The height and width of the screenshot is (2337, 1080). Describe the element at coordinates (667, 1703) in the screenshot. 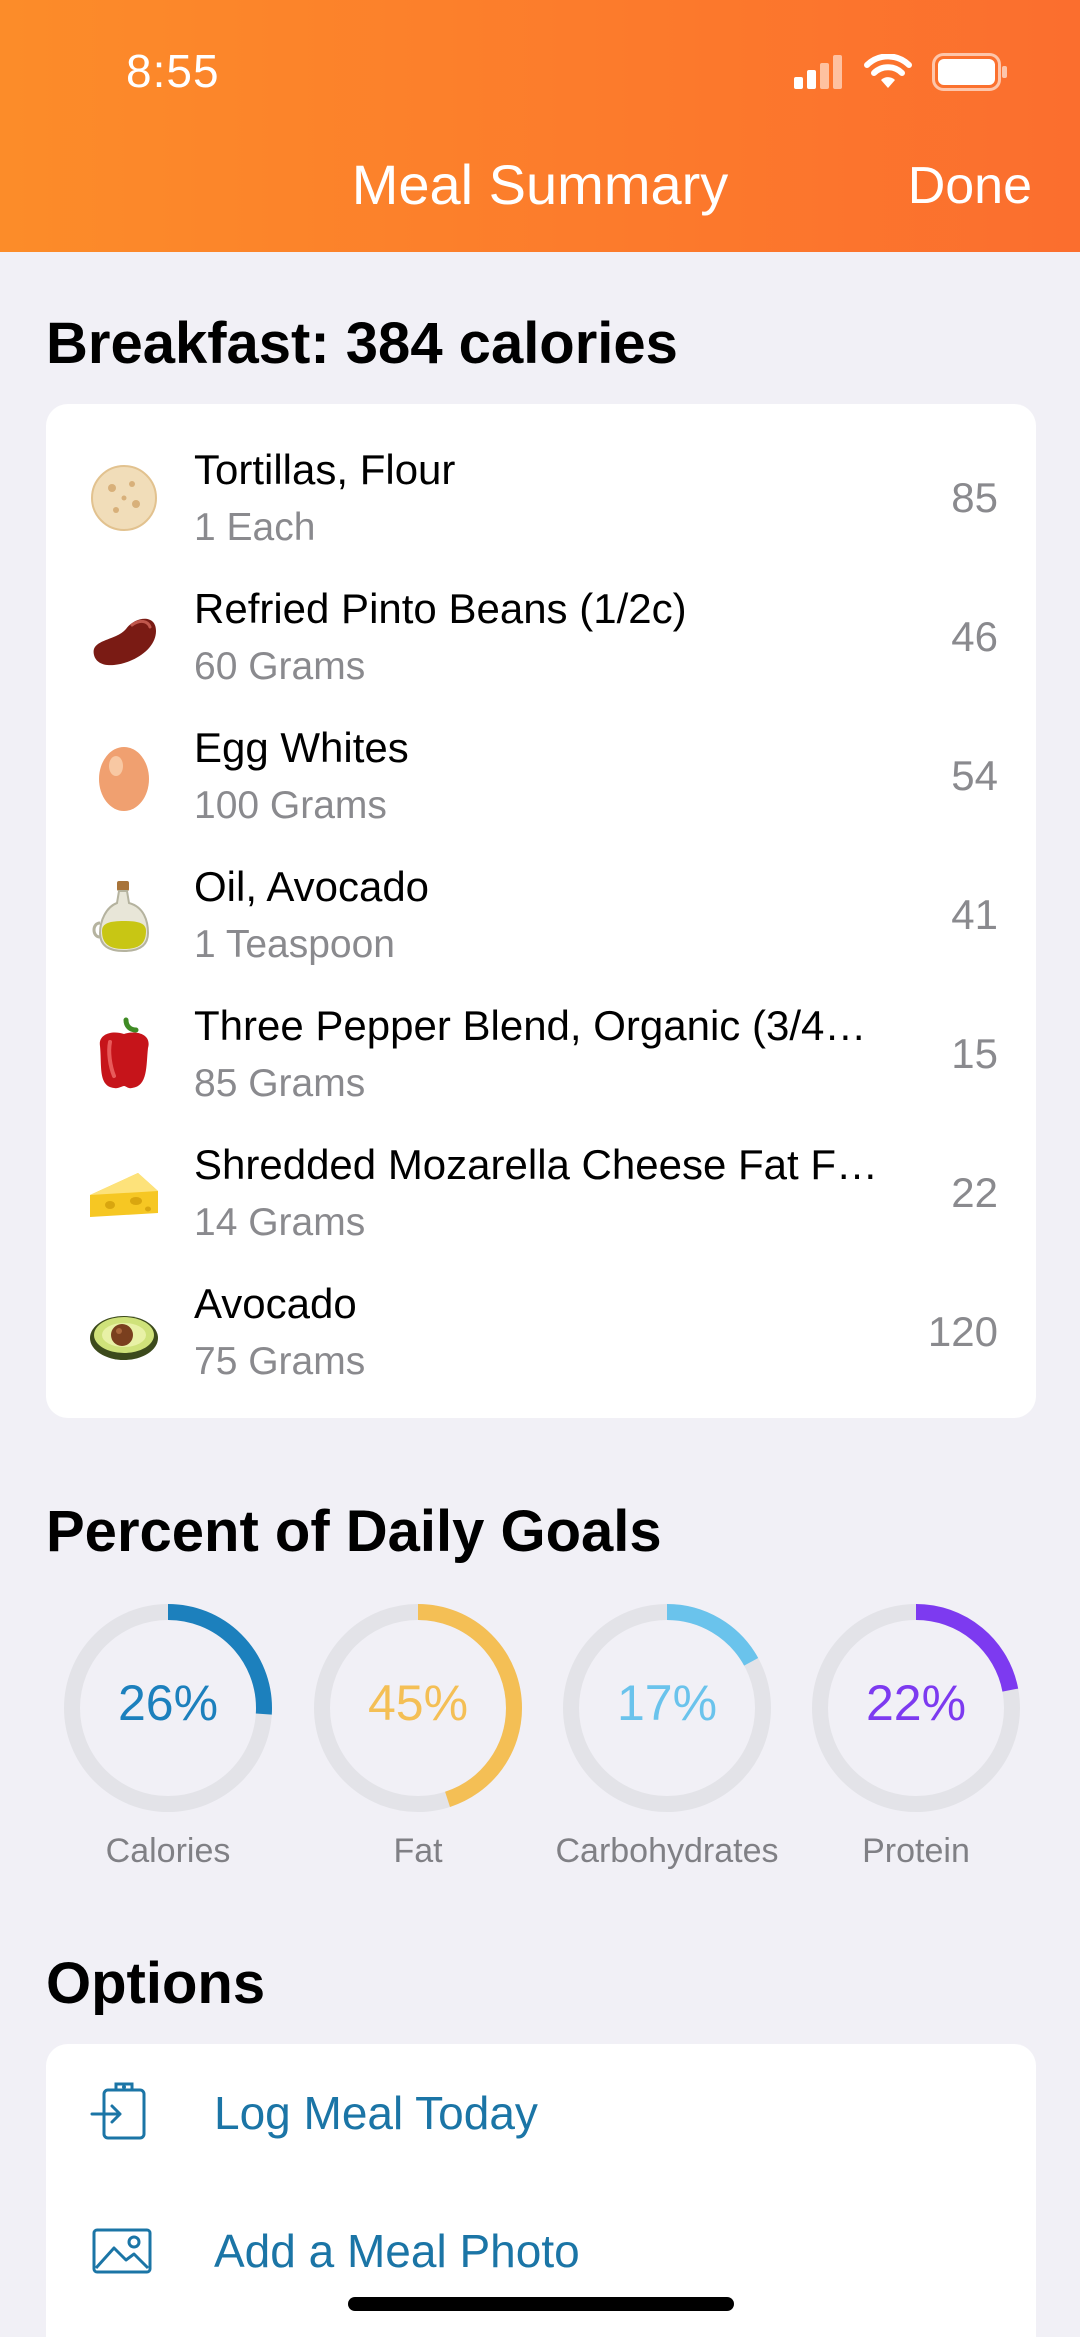

I see `ring-value: 17%` at that location.